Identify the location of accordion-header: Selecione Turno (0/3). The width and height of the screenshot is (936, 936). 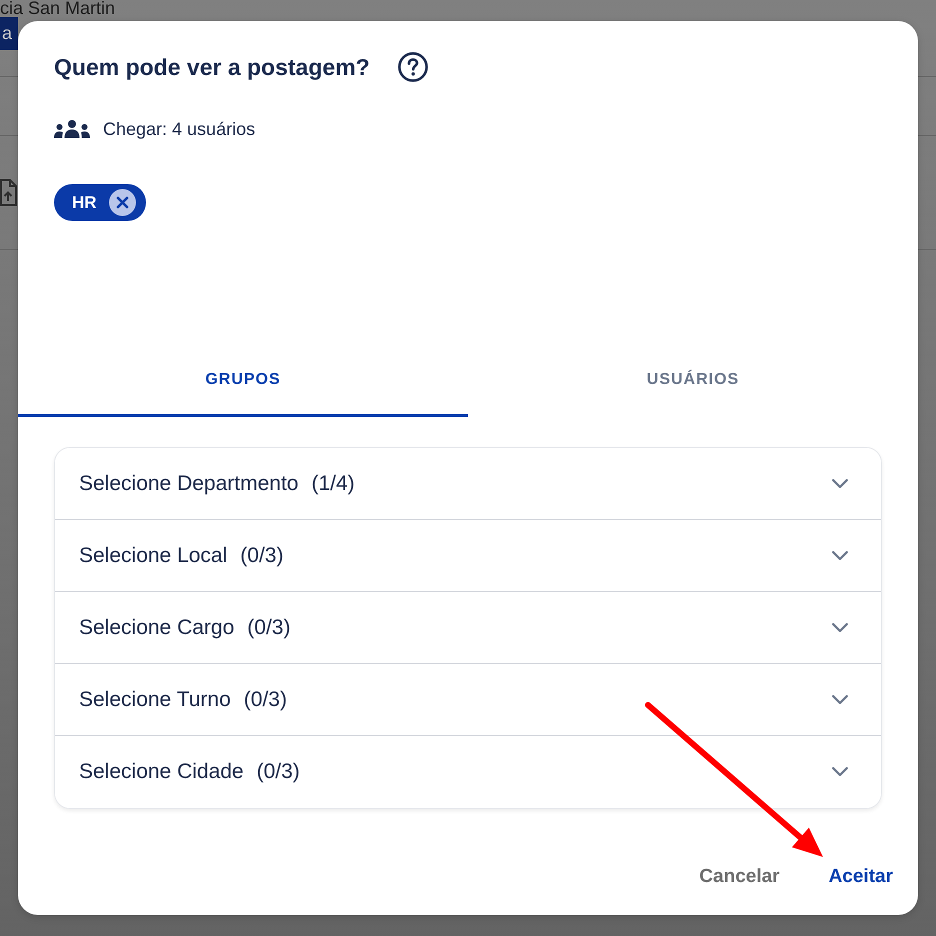
(468, 700).